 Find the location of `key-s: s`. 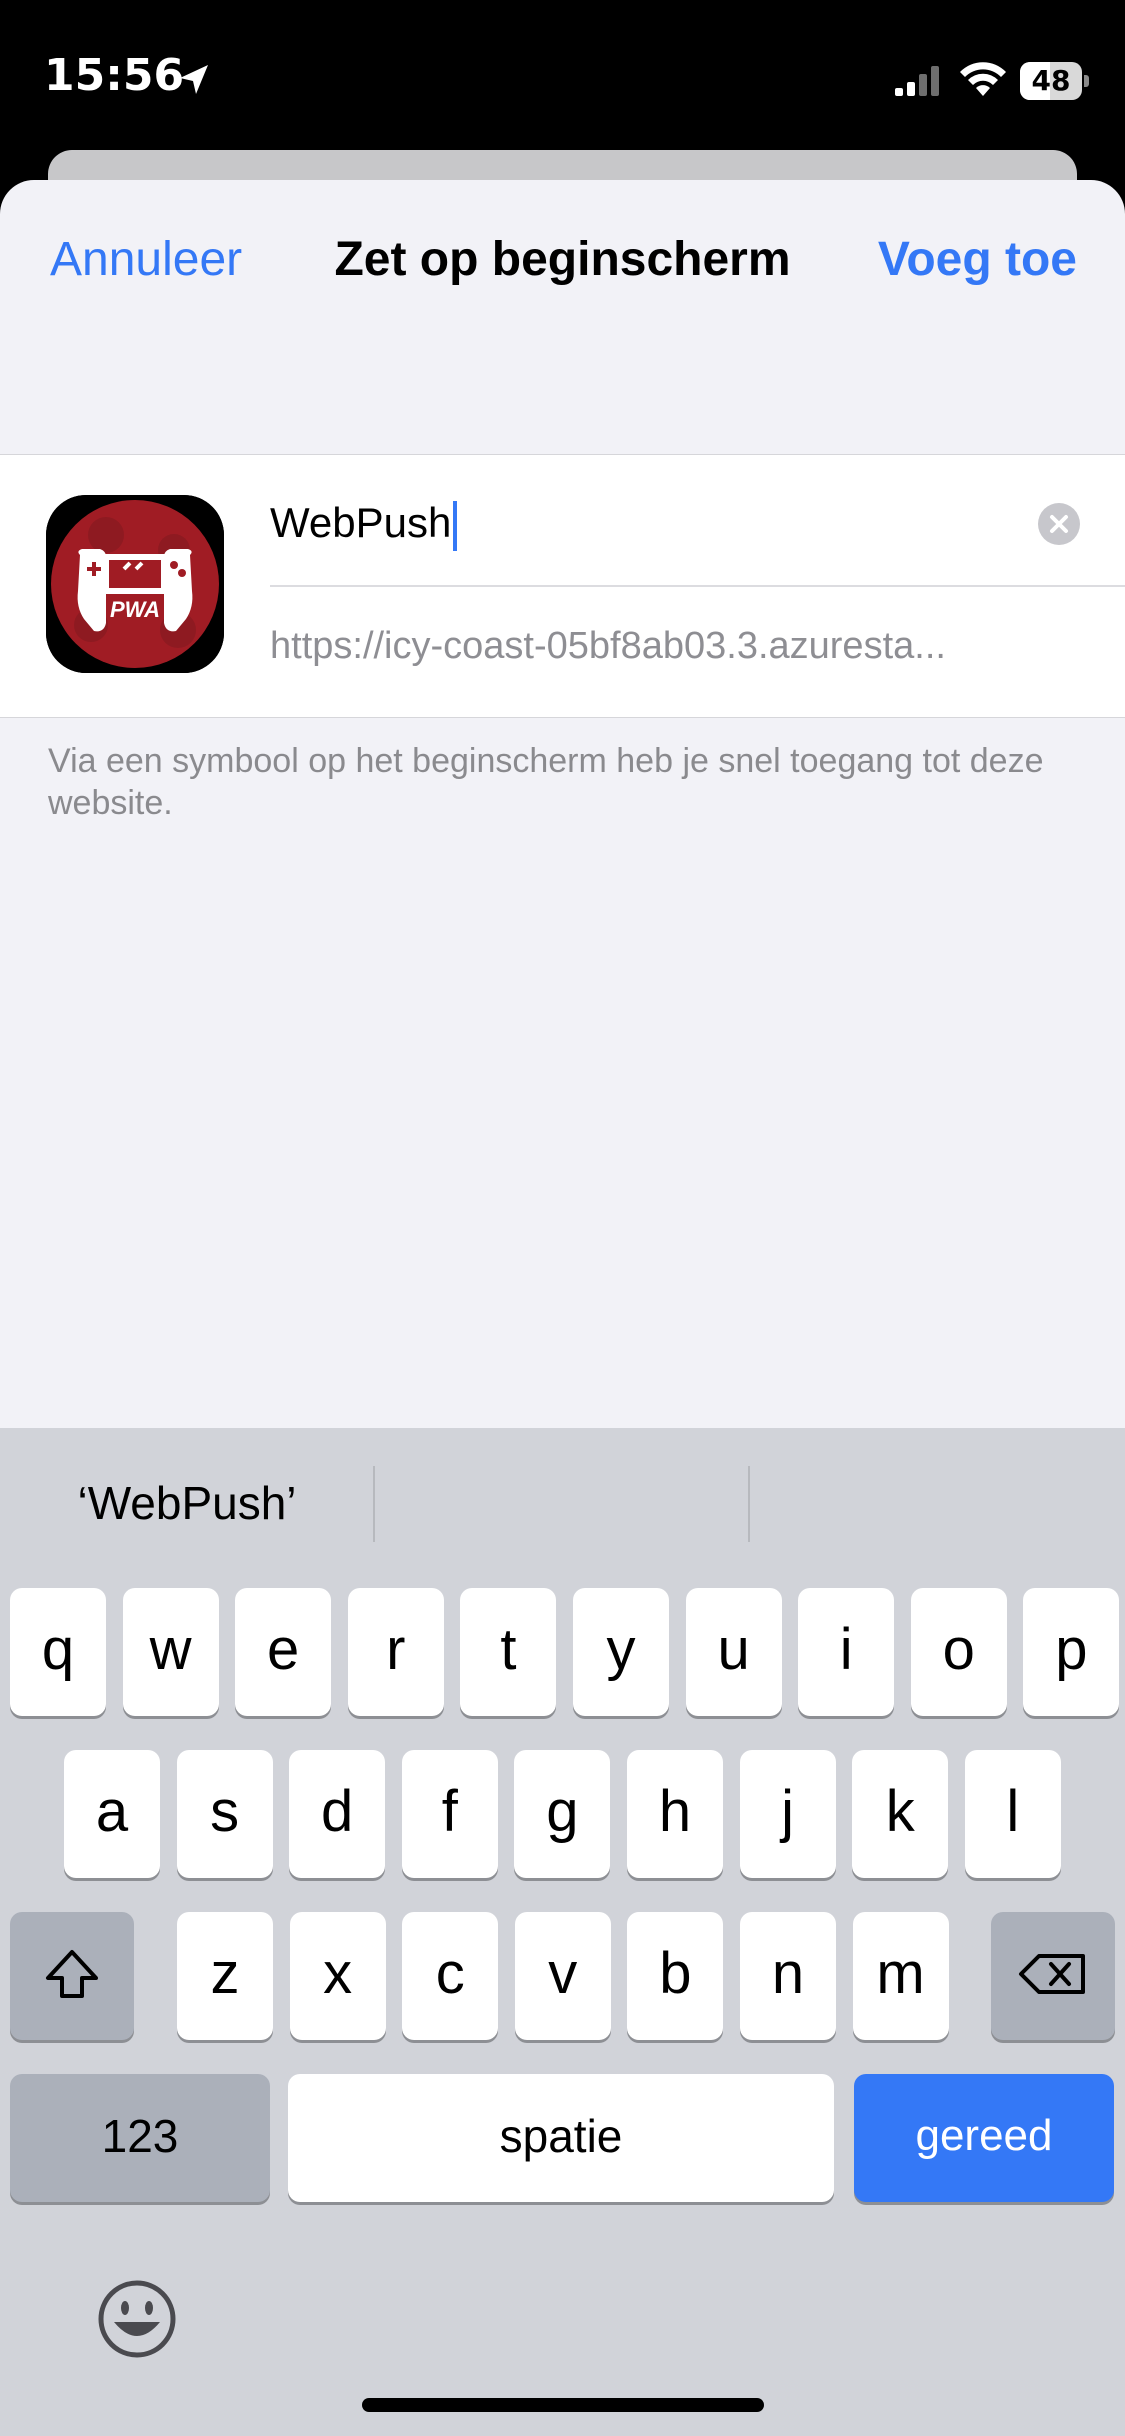

key-s: s is located at coordinates (224, 1814).